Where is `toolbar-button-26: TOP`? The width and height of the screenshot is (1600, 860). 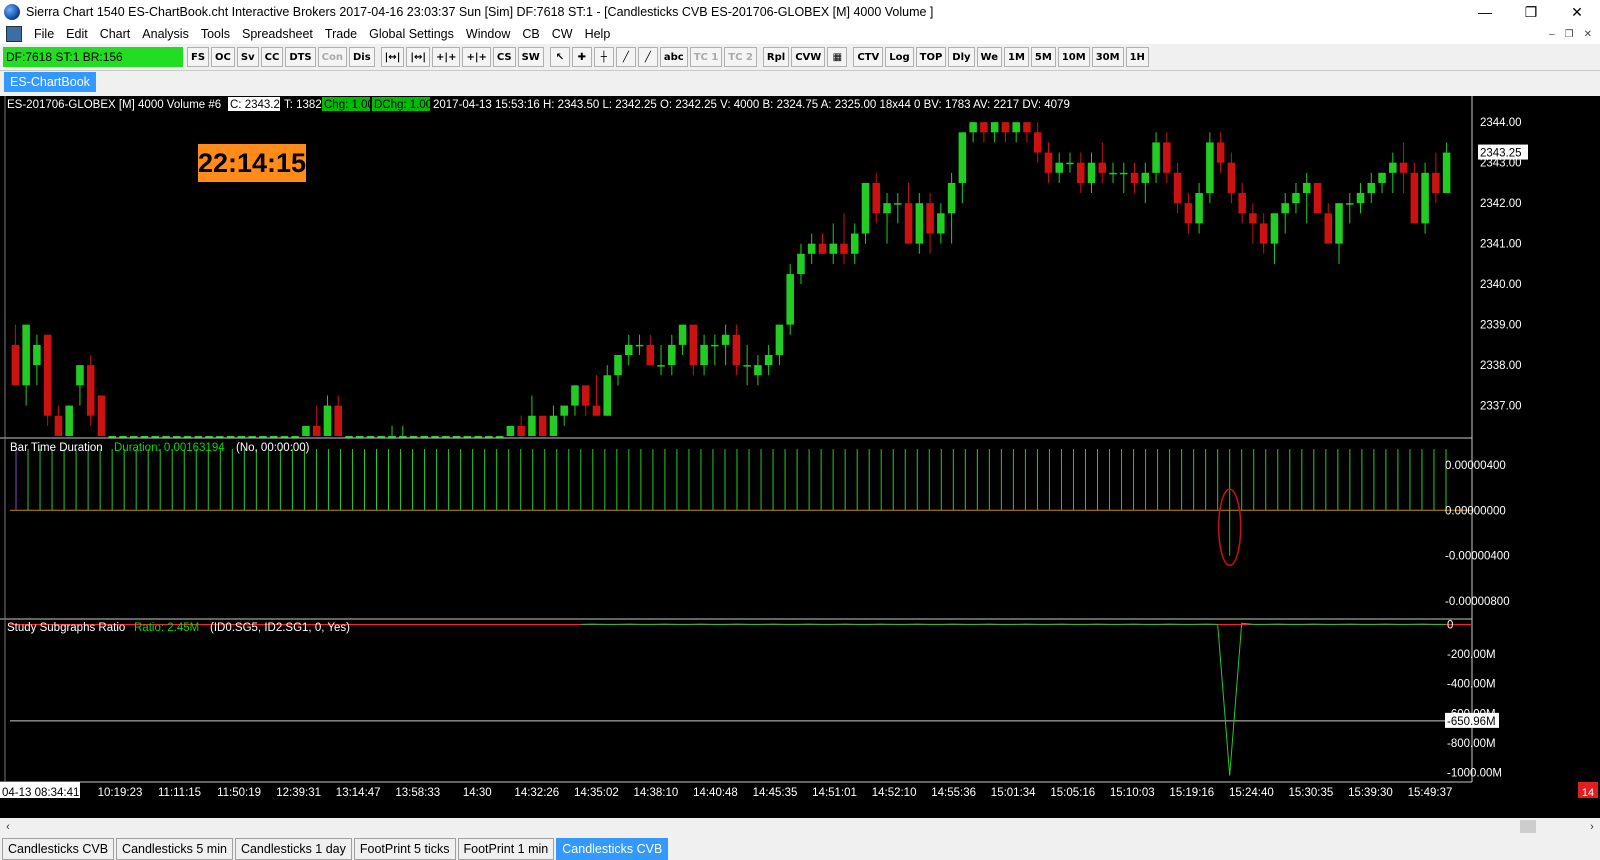
toolbar-button-26: TOP is located at coordinates (931, 57).